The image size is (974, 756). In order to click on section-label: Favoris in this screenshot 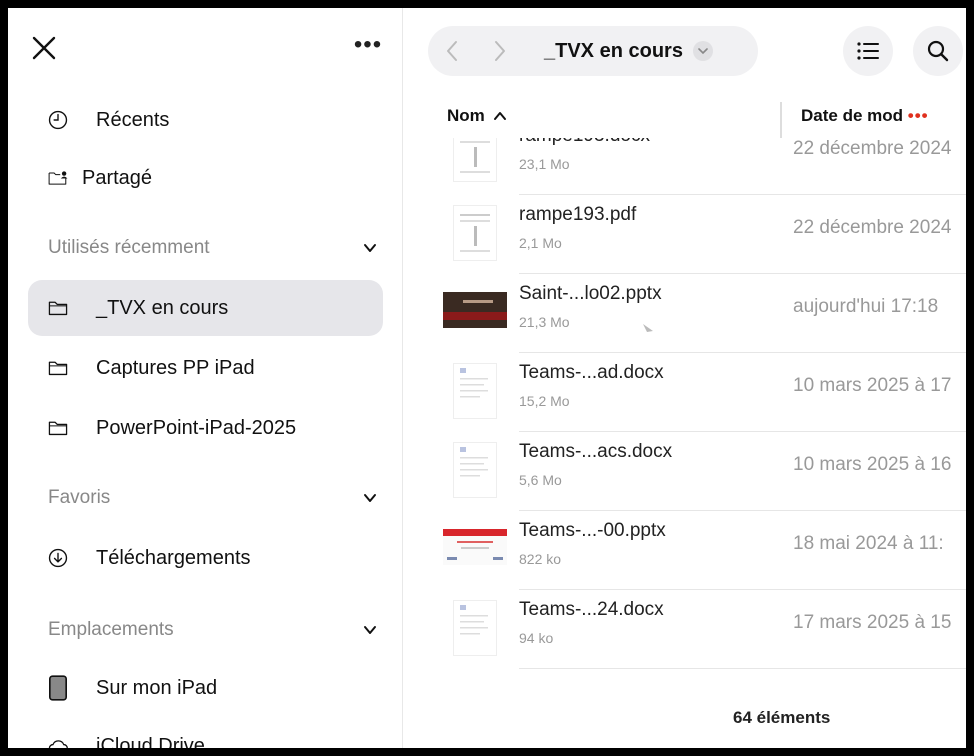, I will do `click(79, 497)`.